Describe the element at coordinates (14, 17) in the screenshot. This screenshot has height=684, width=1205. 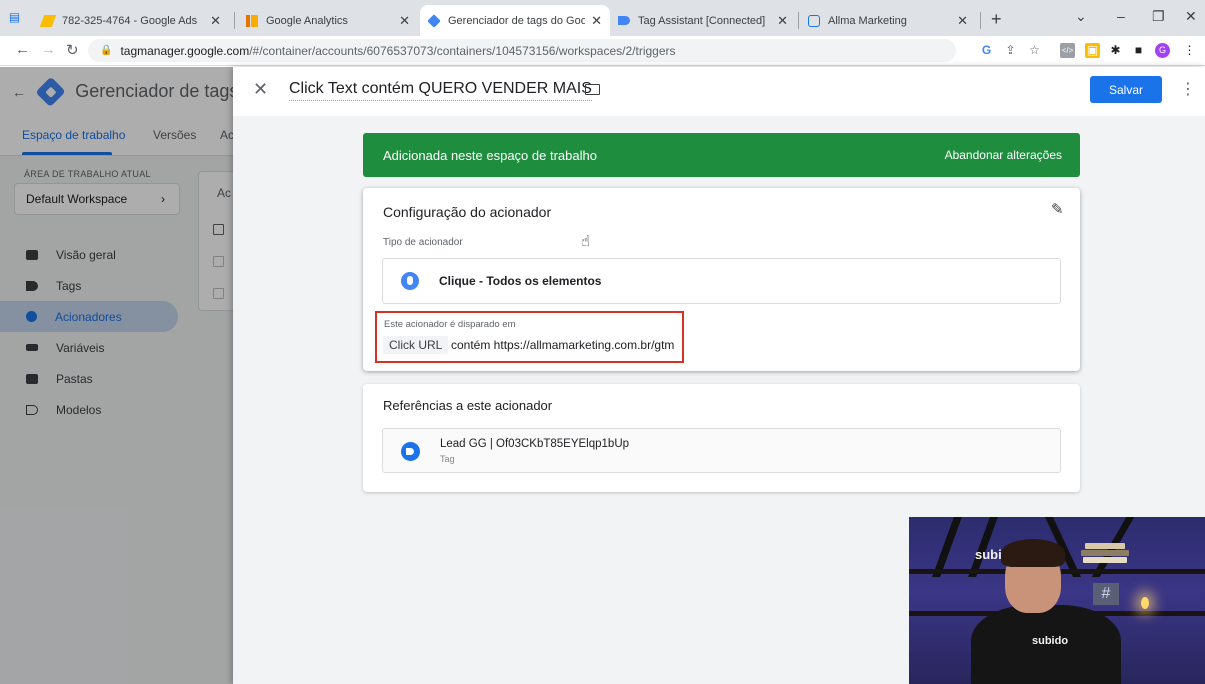
I see `tab-search-icon: ▤` at that location.